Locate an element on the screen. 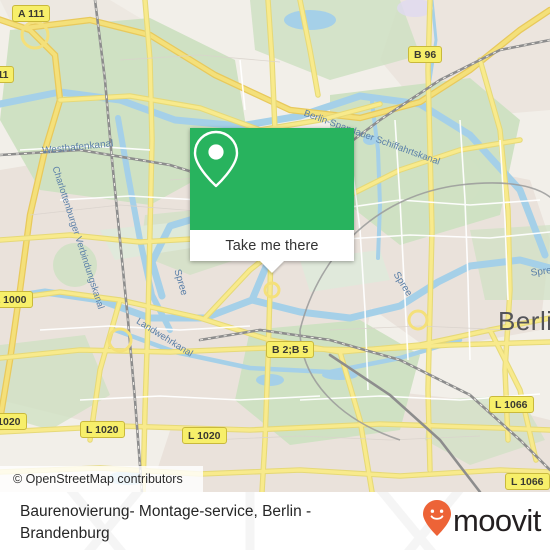 The height and width of the screenshot is (550, 550). moovit-logo: moovit is located at coordinates (481, 520).